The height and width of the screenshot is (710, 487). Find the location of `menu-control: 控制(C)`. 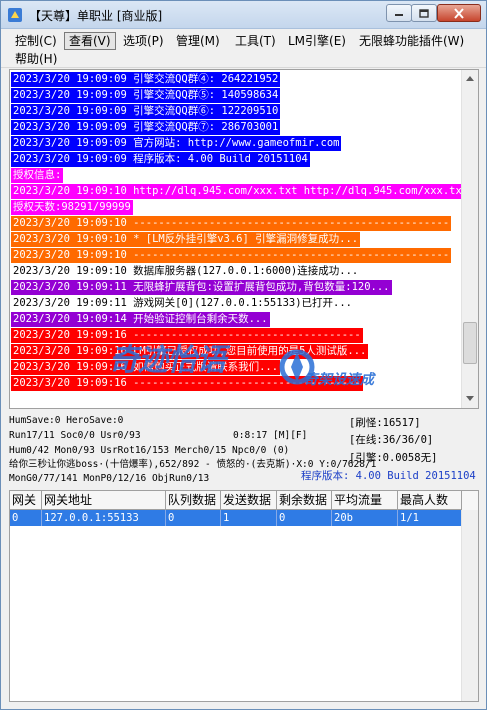

menu-control: 控制(C) is located at coordinates (36, 41).